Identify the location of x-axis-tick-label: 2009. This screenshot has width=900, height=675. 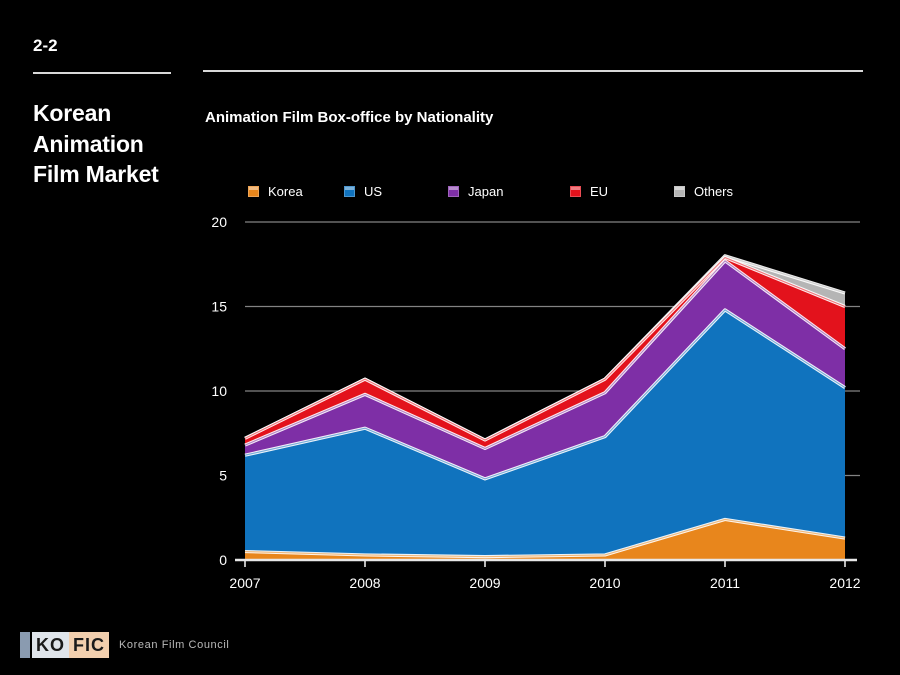
(484, 583).